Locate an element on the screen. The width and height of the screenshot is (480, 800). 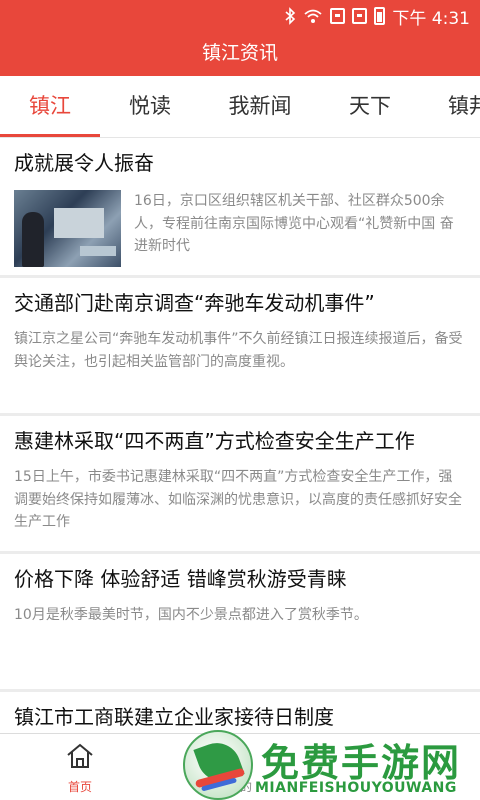
news-thumbnail is located at coordinates (67, 228).